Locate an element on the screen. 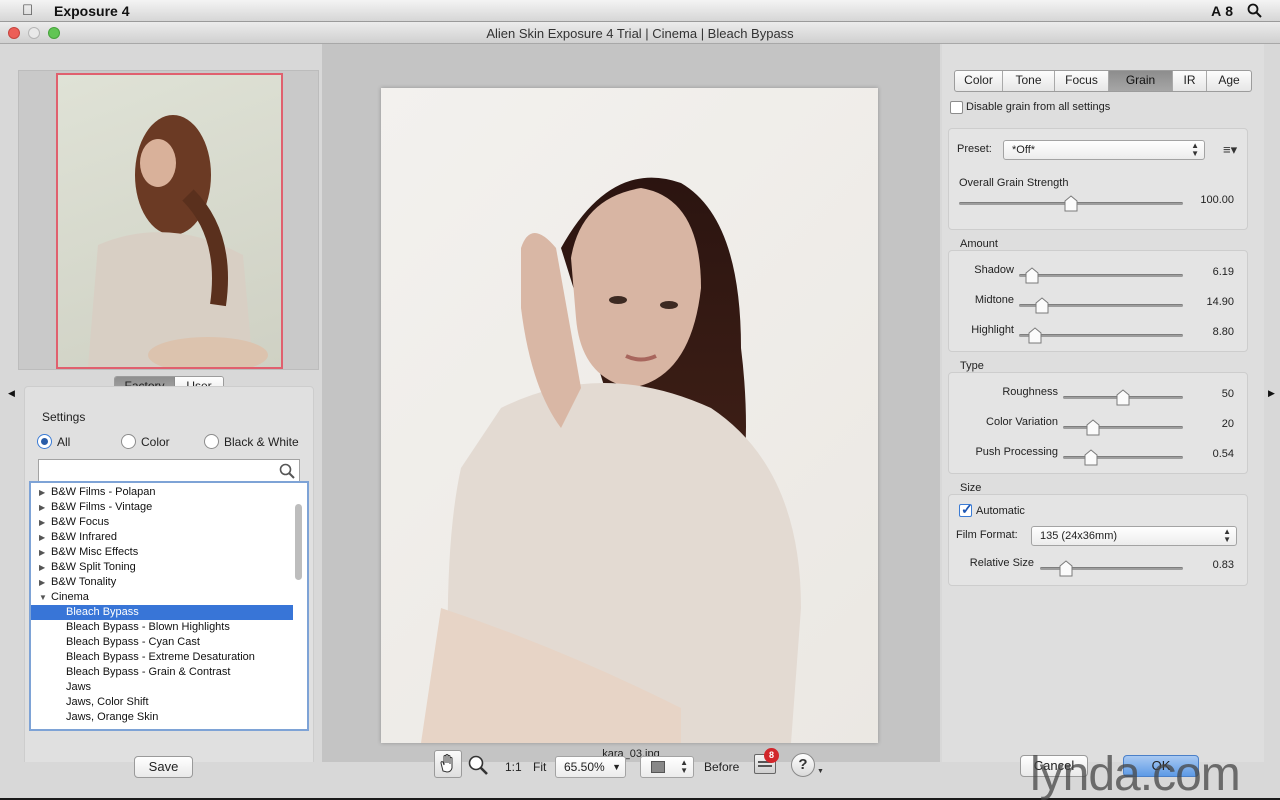 The height and width of the screenshot is (800, 1280). automatic-checkbox: ✓ is located at coordinates (966, 509).